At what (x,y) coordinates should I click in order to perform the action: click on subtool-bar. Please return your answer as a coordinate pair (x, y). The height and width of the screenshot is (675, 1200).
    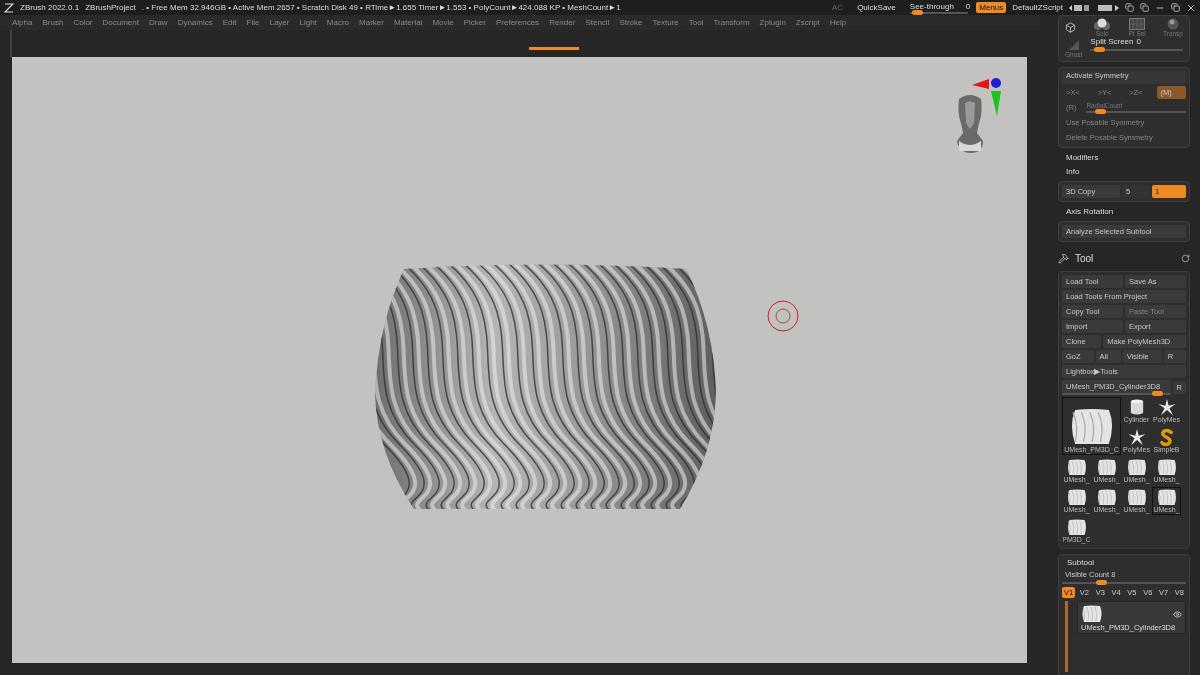
    Looking at the image, I should click on (1066, 636).